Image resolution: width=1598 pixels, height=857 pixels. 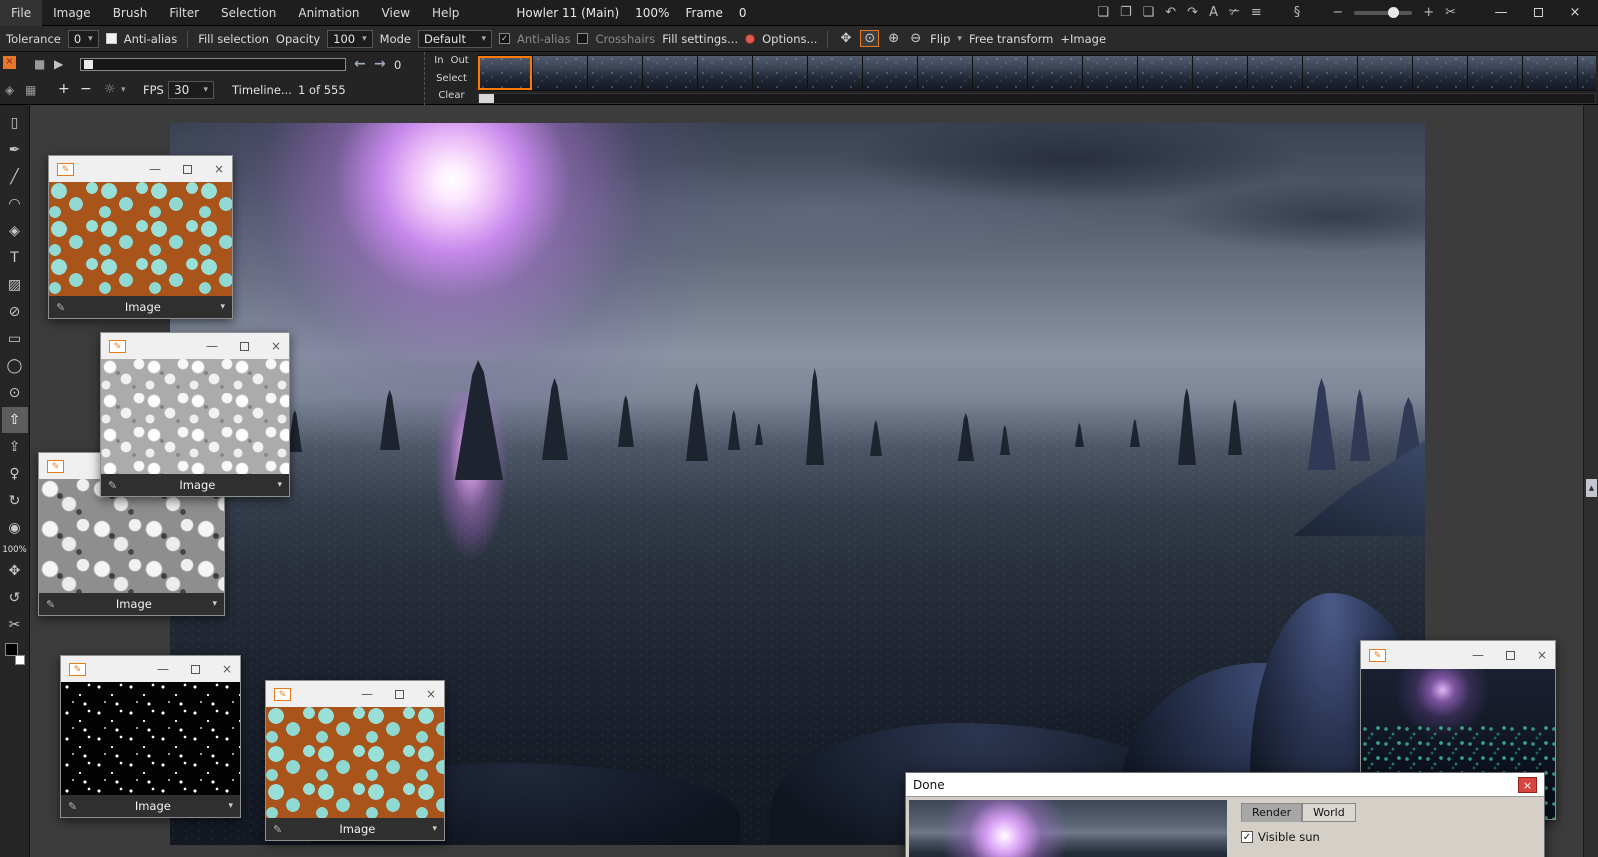 What do you see at coordinates (583, 38) in the screenshot?
I see `crosshairs-checkbox` at bounding box center [583, 38].